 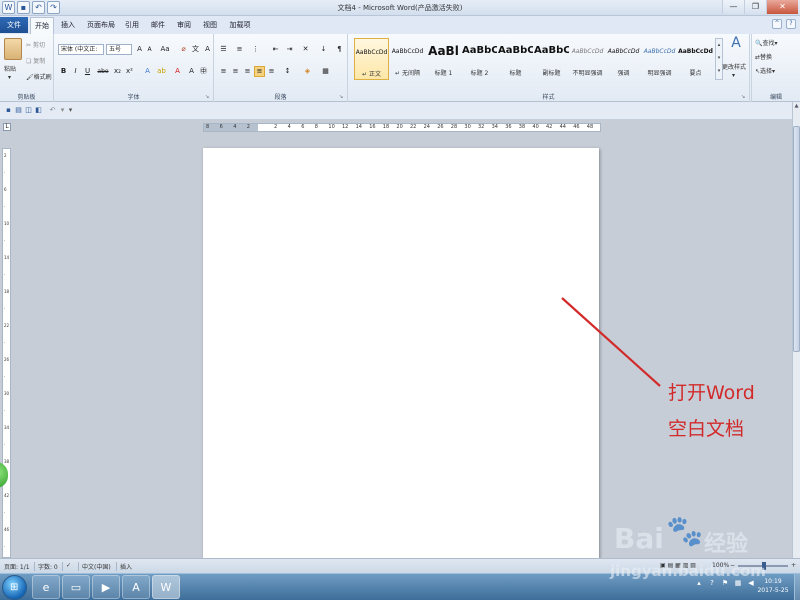 I want to click on tab-home: 开始, so click(x=42, y=25).